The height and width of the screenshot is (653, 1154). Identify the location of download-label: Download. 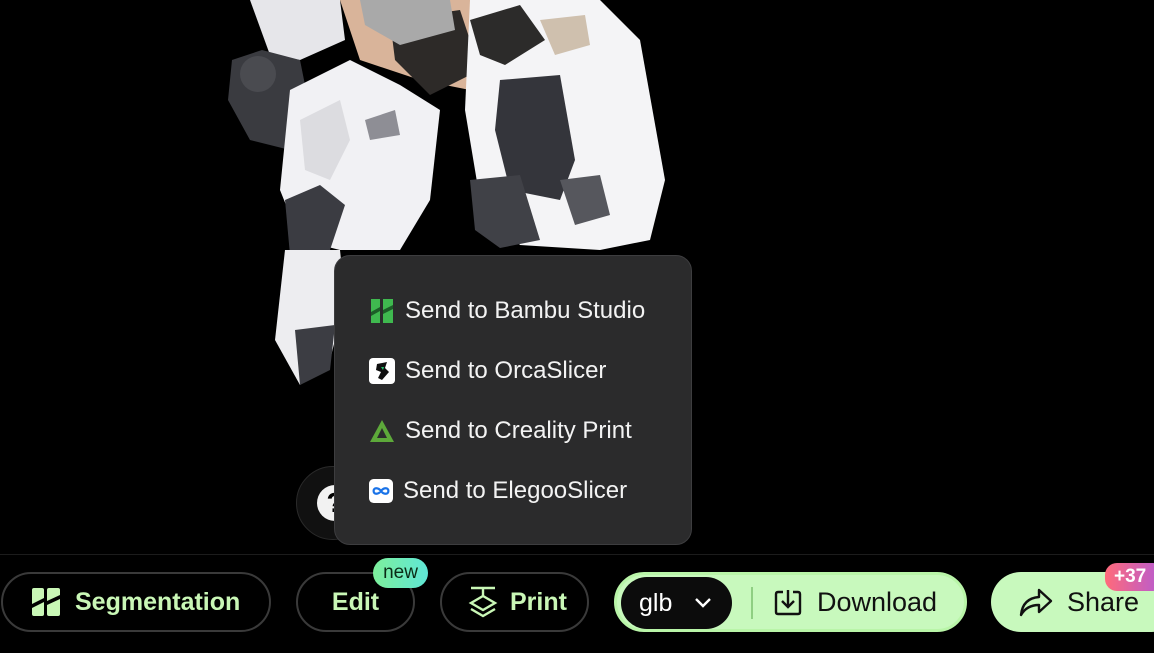
(877, 601).